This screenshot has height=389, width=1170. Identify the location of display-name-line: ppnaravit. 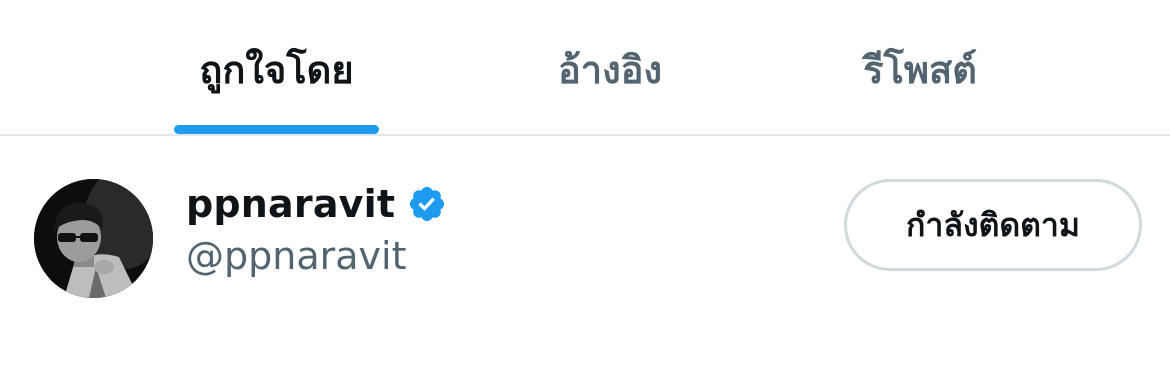
(316, 204).